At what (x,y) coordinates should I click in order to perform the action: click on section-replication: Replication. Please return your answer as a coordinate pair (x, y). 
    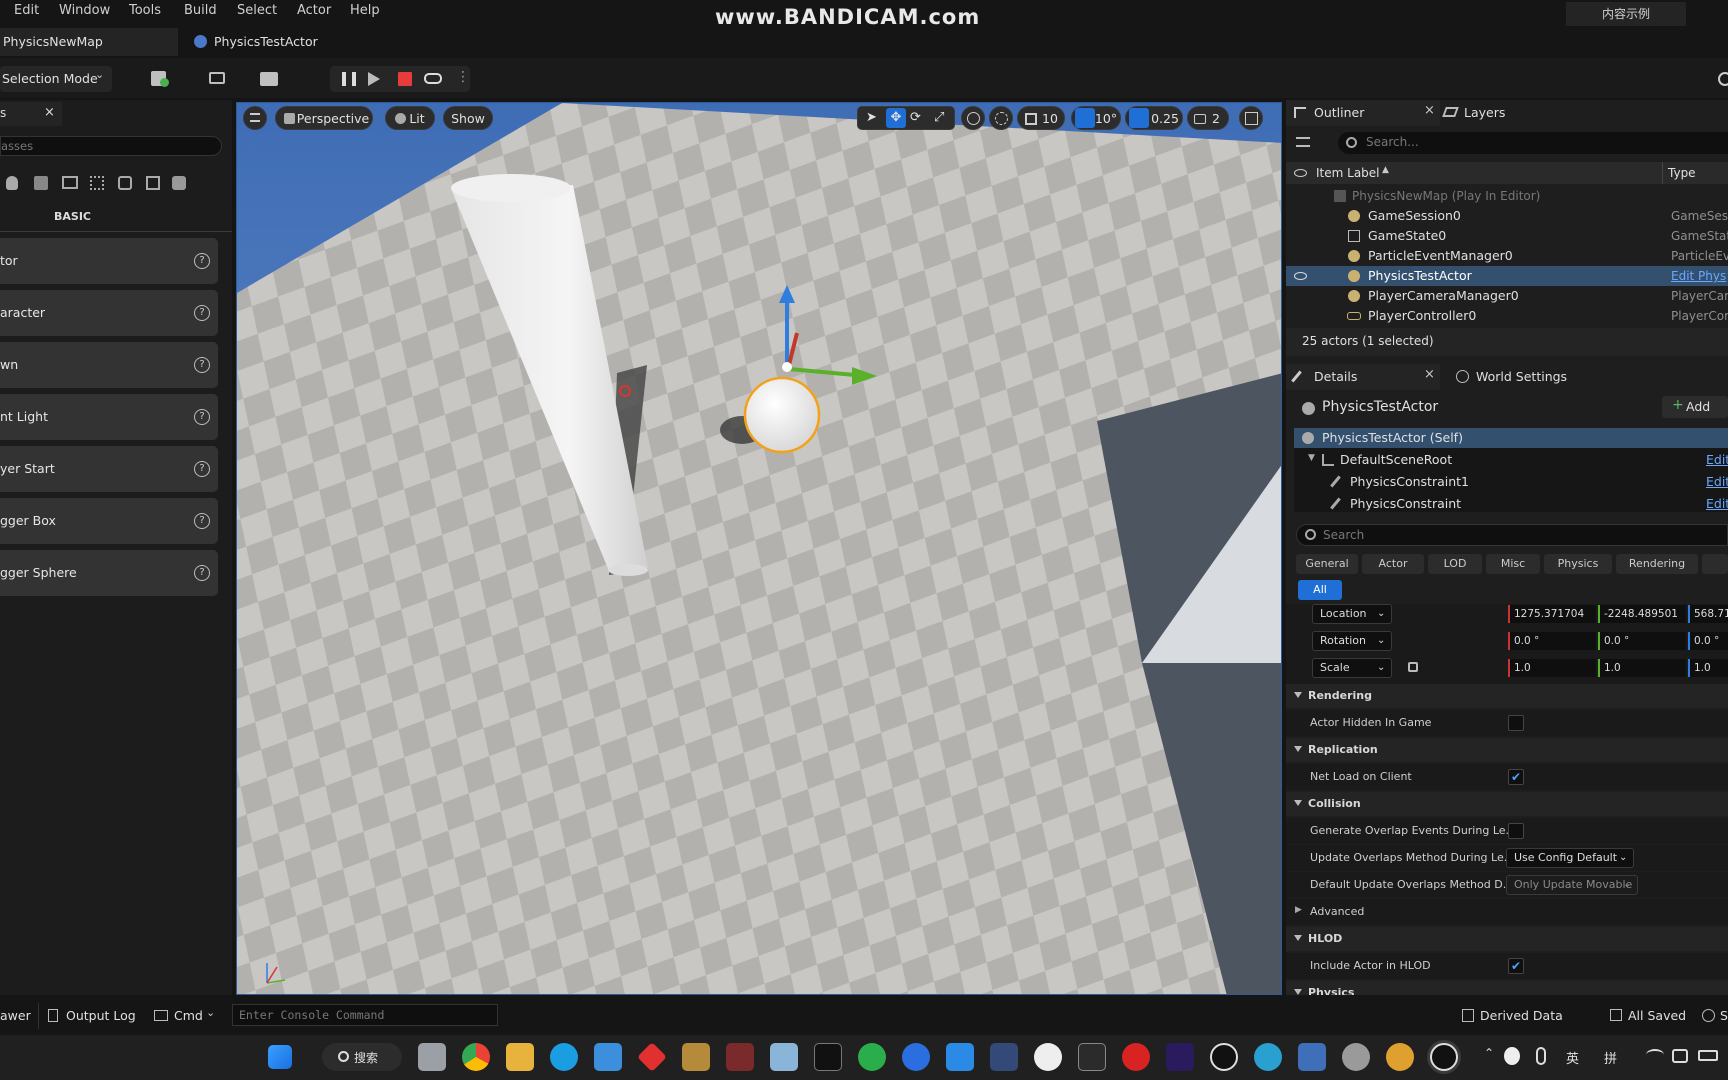
    Looking at the image, I should click on (1507, 750).